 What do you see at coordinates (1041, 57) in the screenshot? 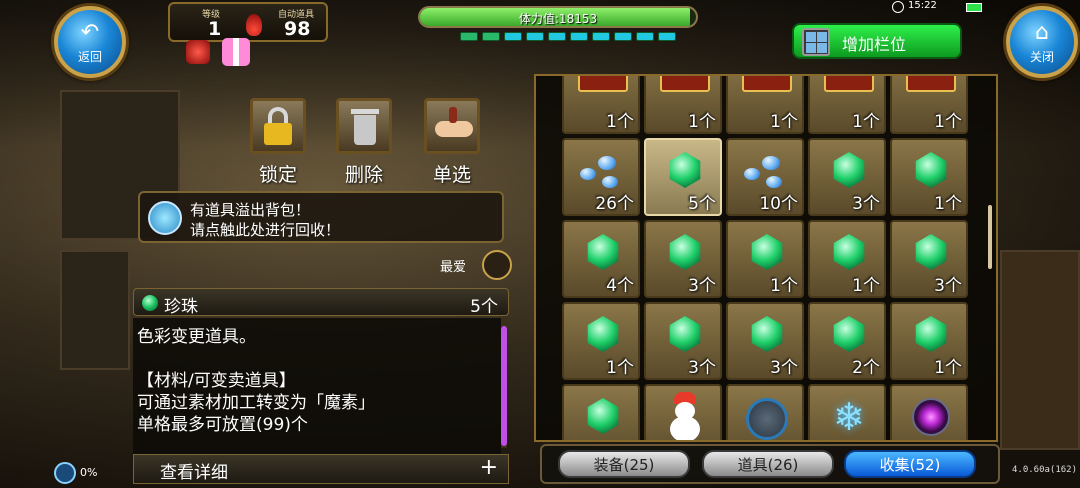
I see `close-label: 关闭` at bounding box center [1041, 57].